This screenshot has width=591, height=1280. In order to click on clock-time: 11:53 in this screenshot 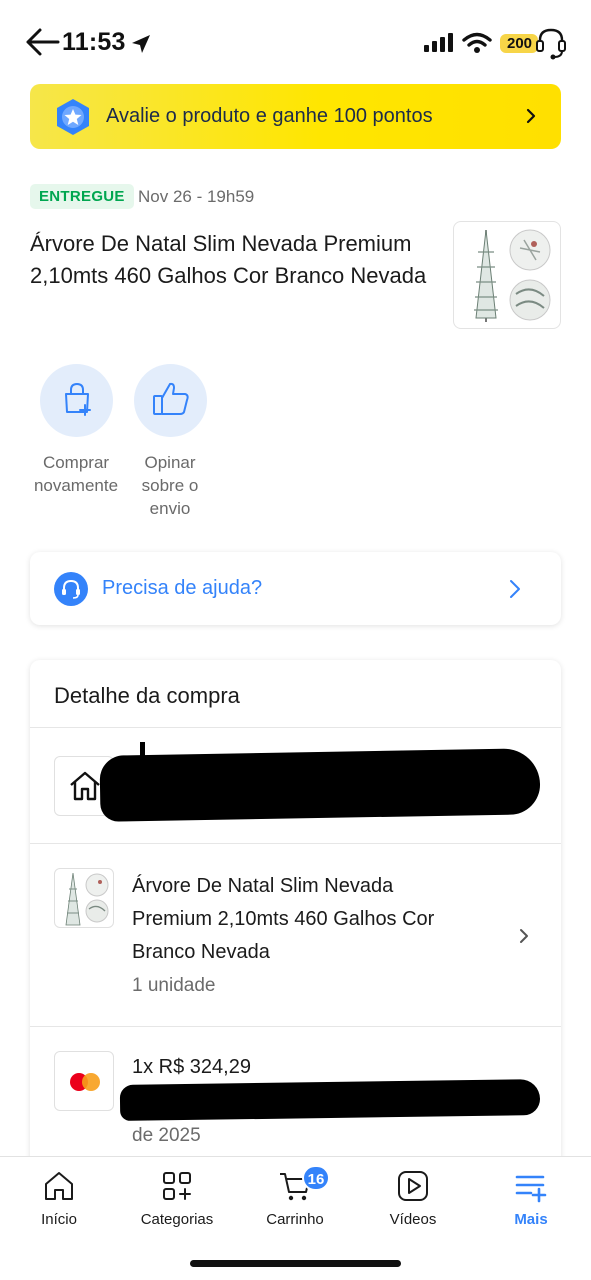, I will do `click(94, 42)`.